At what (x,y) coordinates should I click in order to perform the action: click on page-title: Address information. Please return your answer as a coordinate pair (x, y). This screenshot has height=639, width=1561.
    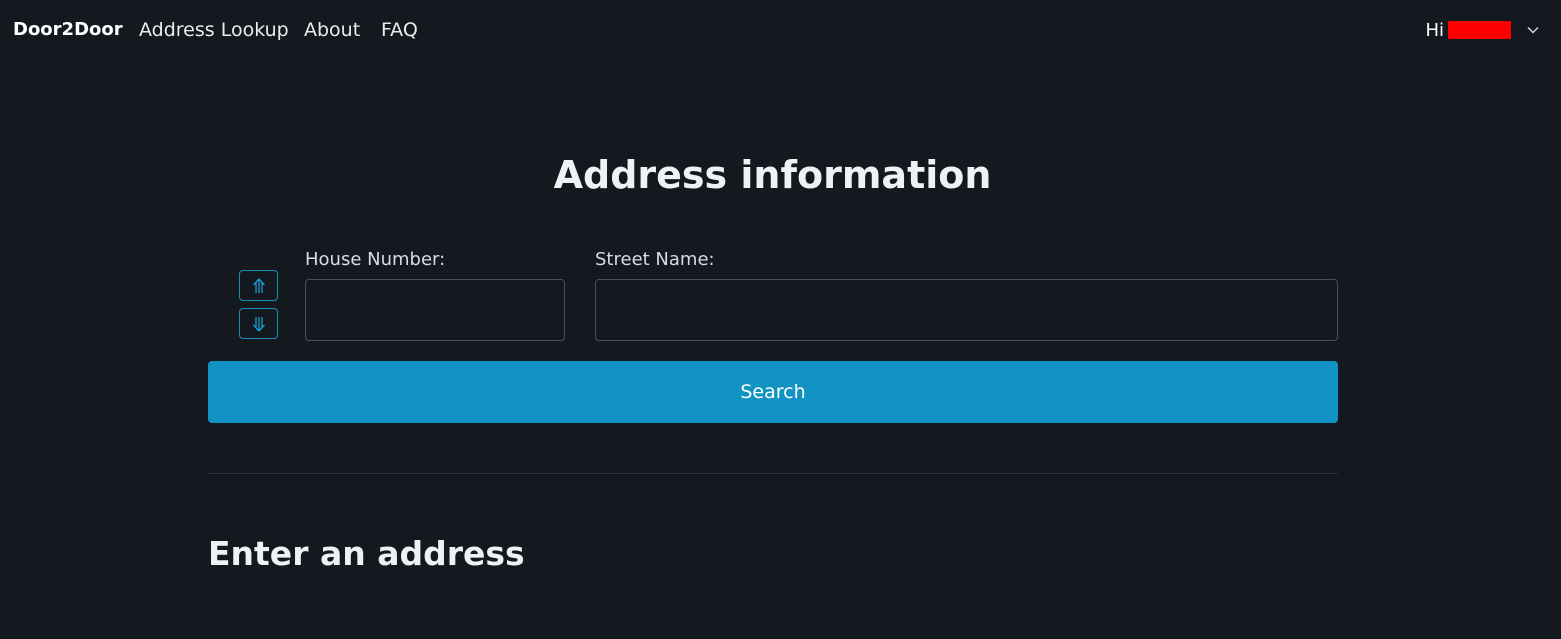
    Looking at the image, I should click on (772, 175).